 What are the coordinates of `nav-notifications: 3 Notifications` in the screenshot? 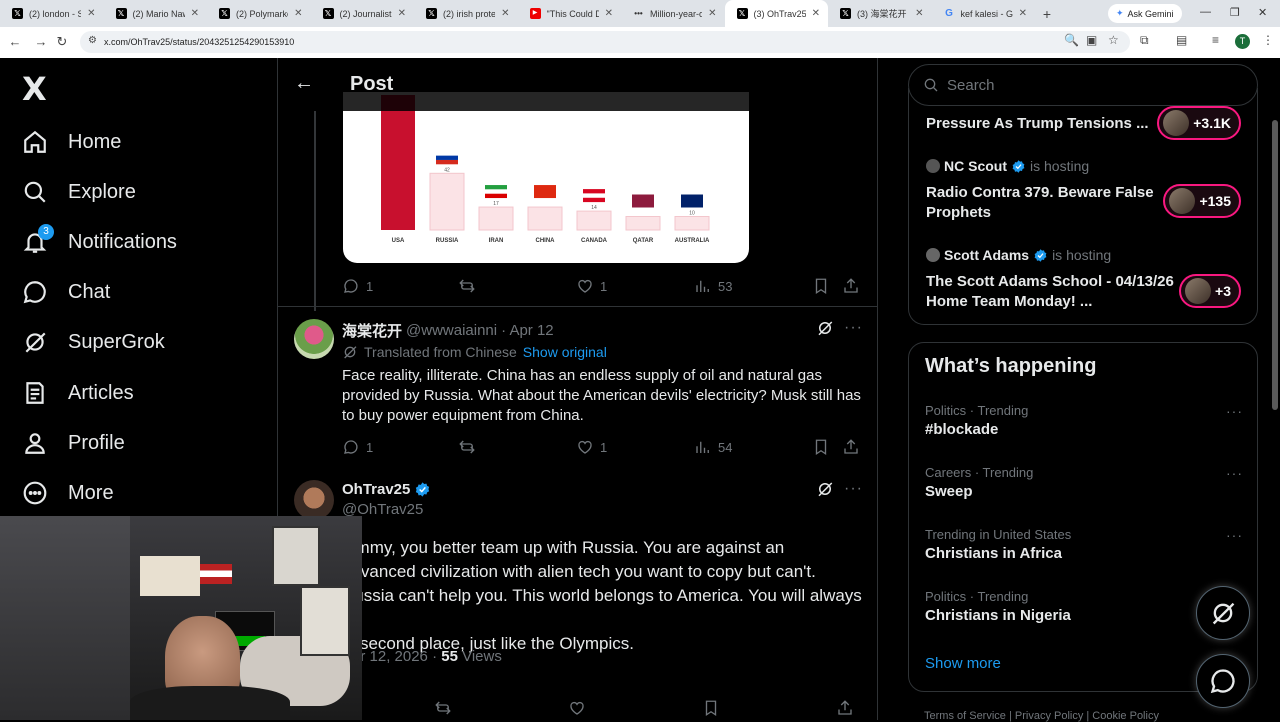 It's located at (99, 242).